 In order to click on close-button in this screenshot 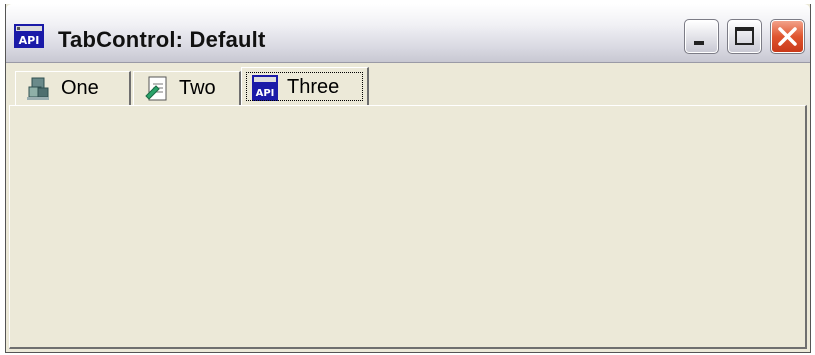, I will do `click(787, 36)`.